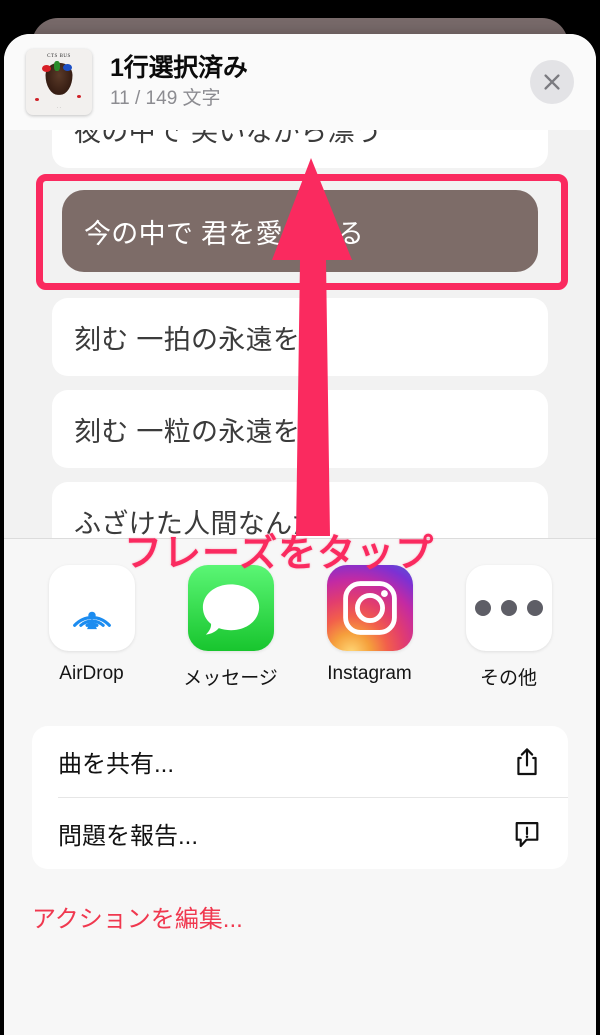 Image resolution: width=600 pixels, height=1035 pixels. What do you see at coordinates (527, 762) in the screenshot?
I see `share-up-arrow-icon` at bounding box center [527, 762].